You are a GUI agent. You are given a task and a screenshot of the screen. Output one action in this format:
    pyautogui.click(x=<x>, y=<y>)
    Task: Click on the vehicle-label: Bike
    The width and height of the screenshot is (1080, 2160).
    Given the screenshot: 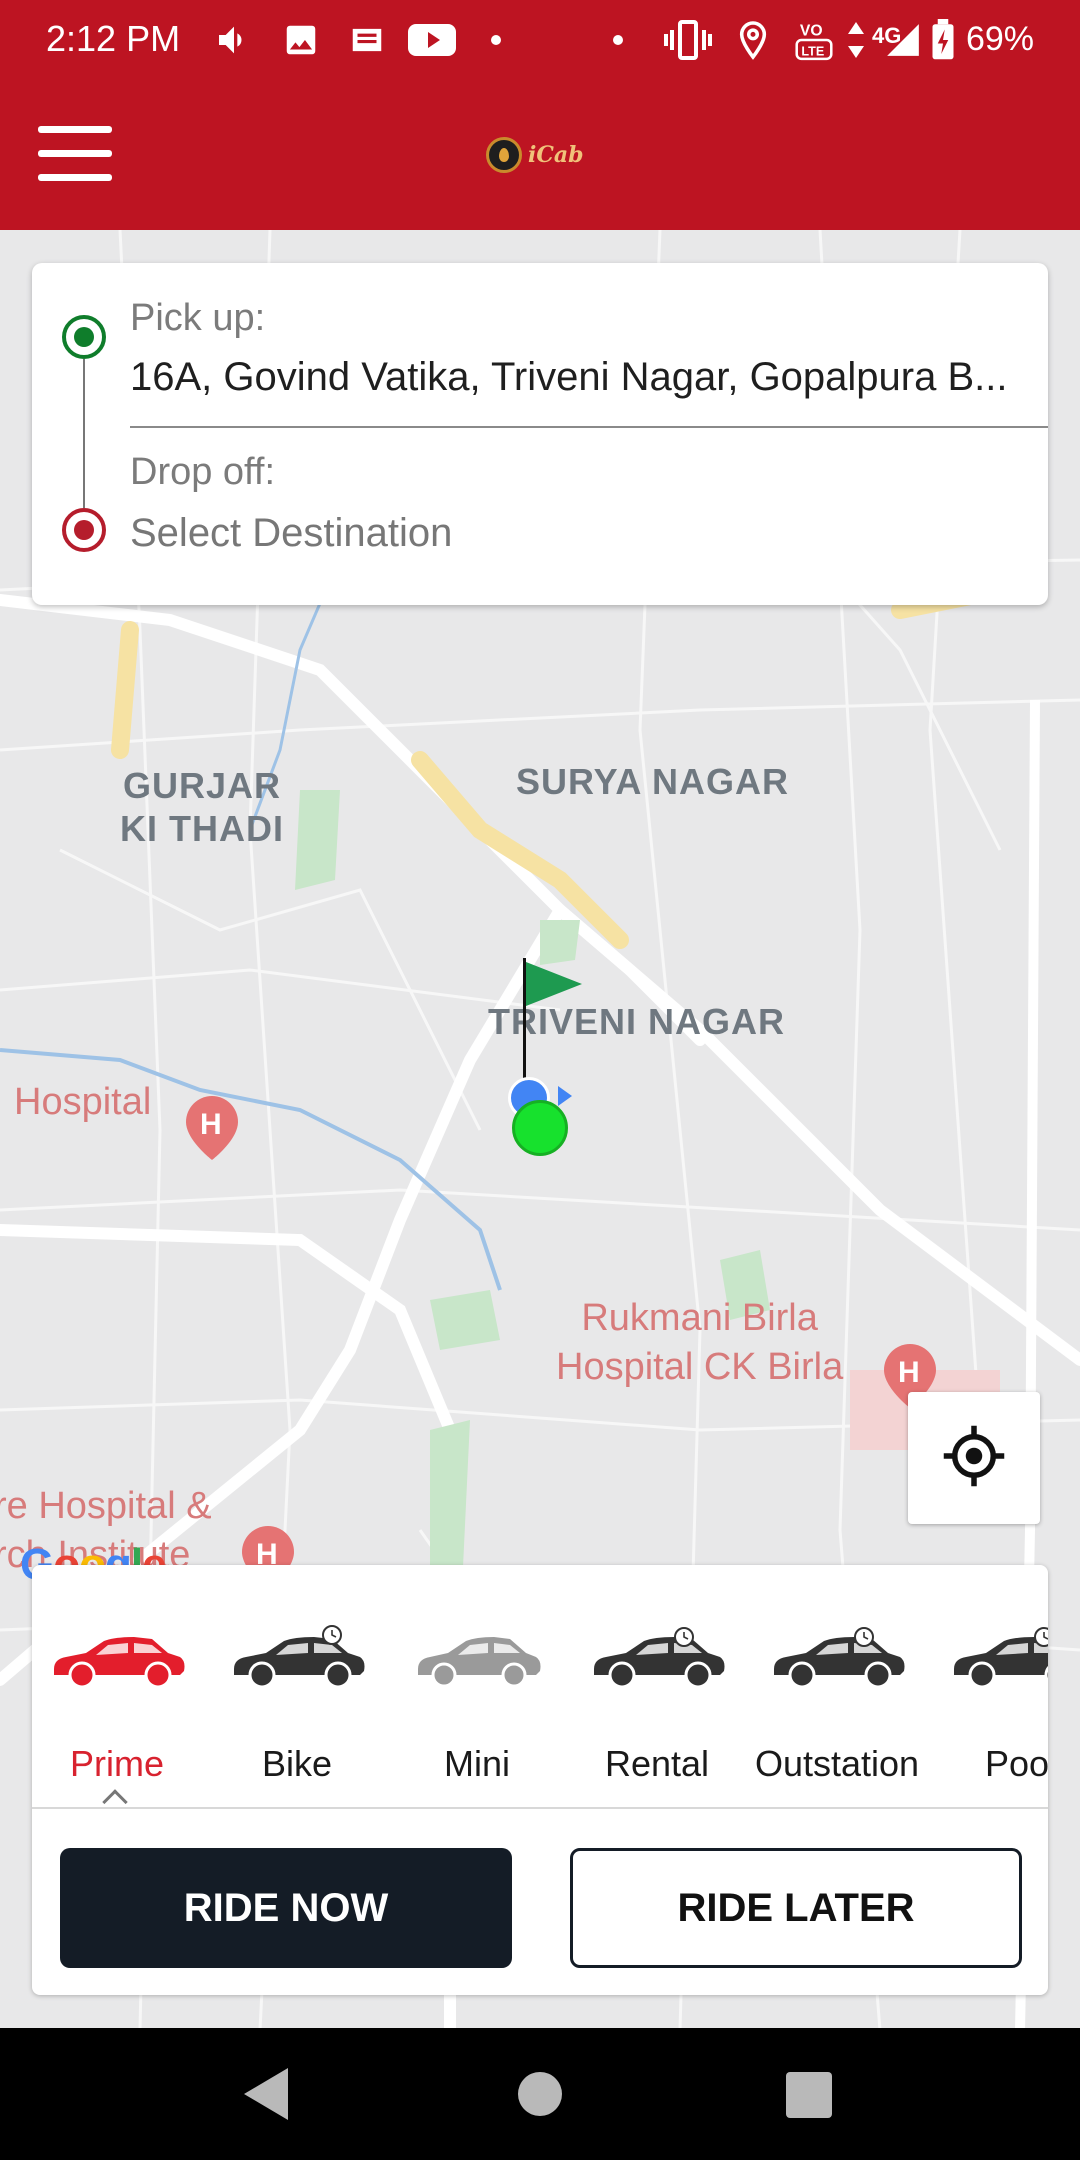 What is the action you would take?
    pyautogui.click(x=297, y=1763)
    